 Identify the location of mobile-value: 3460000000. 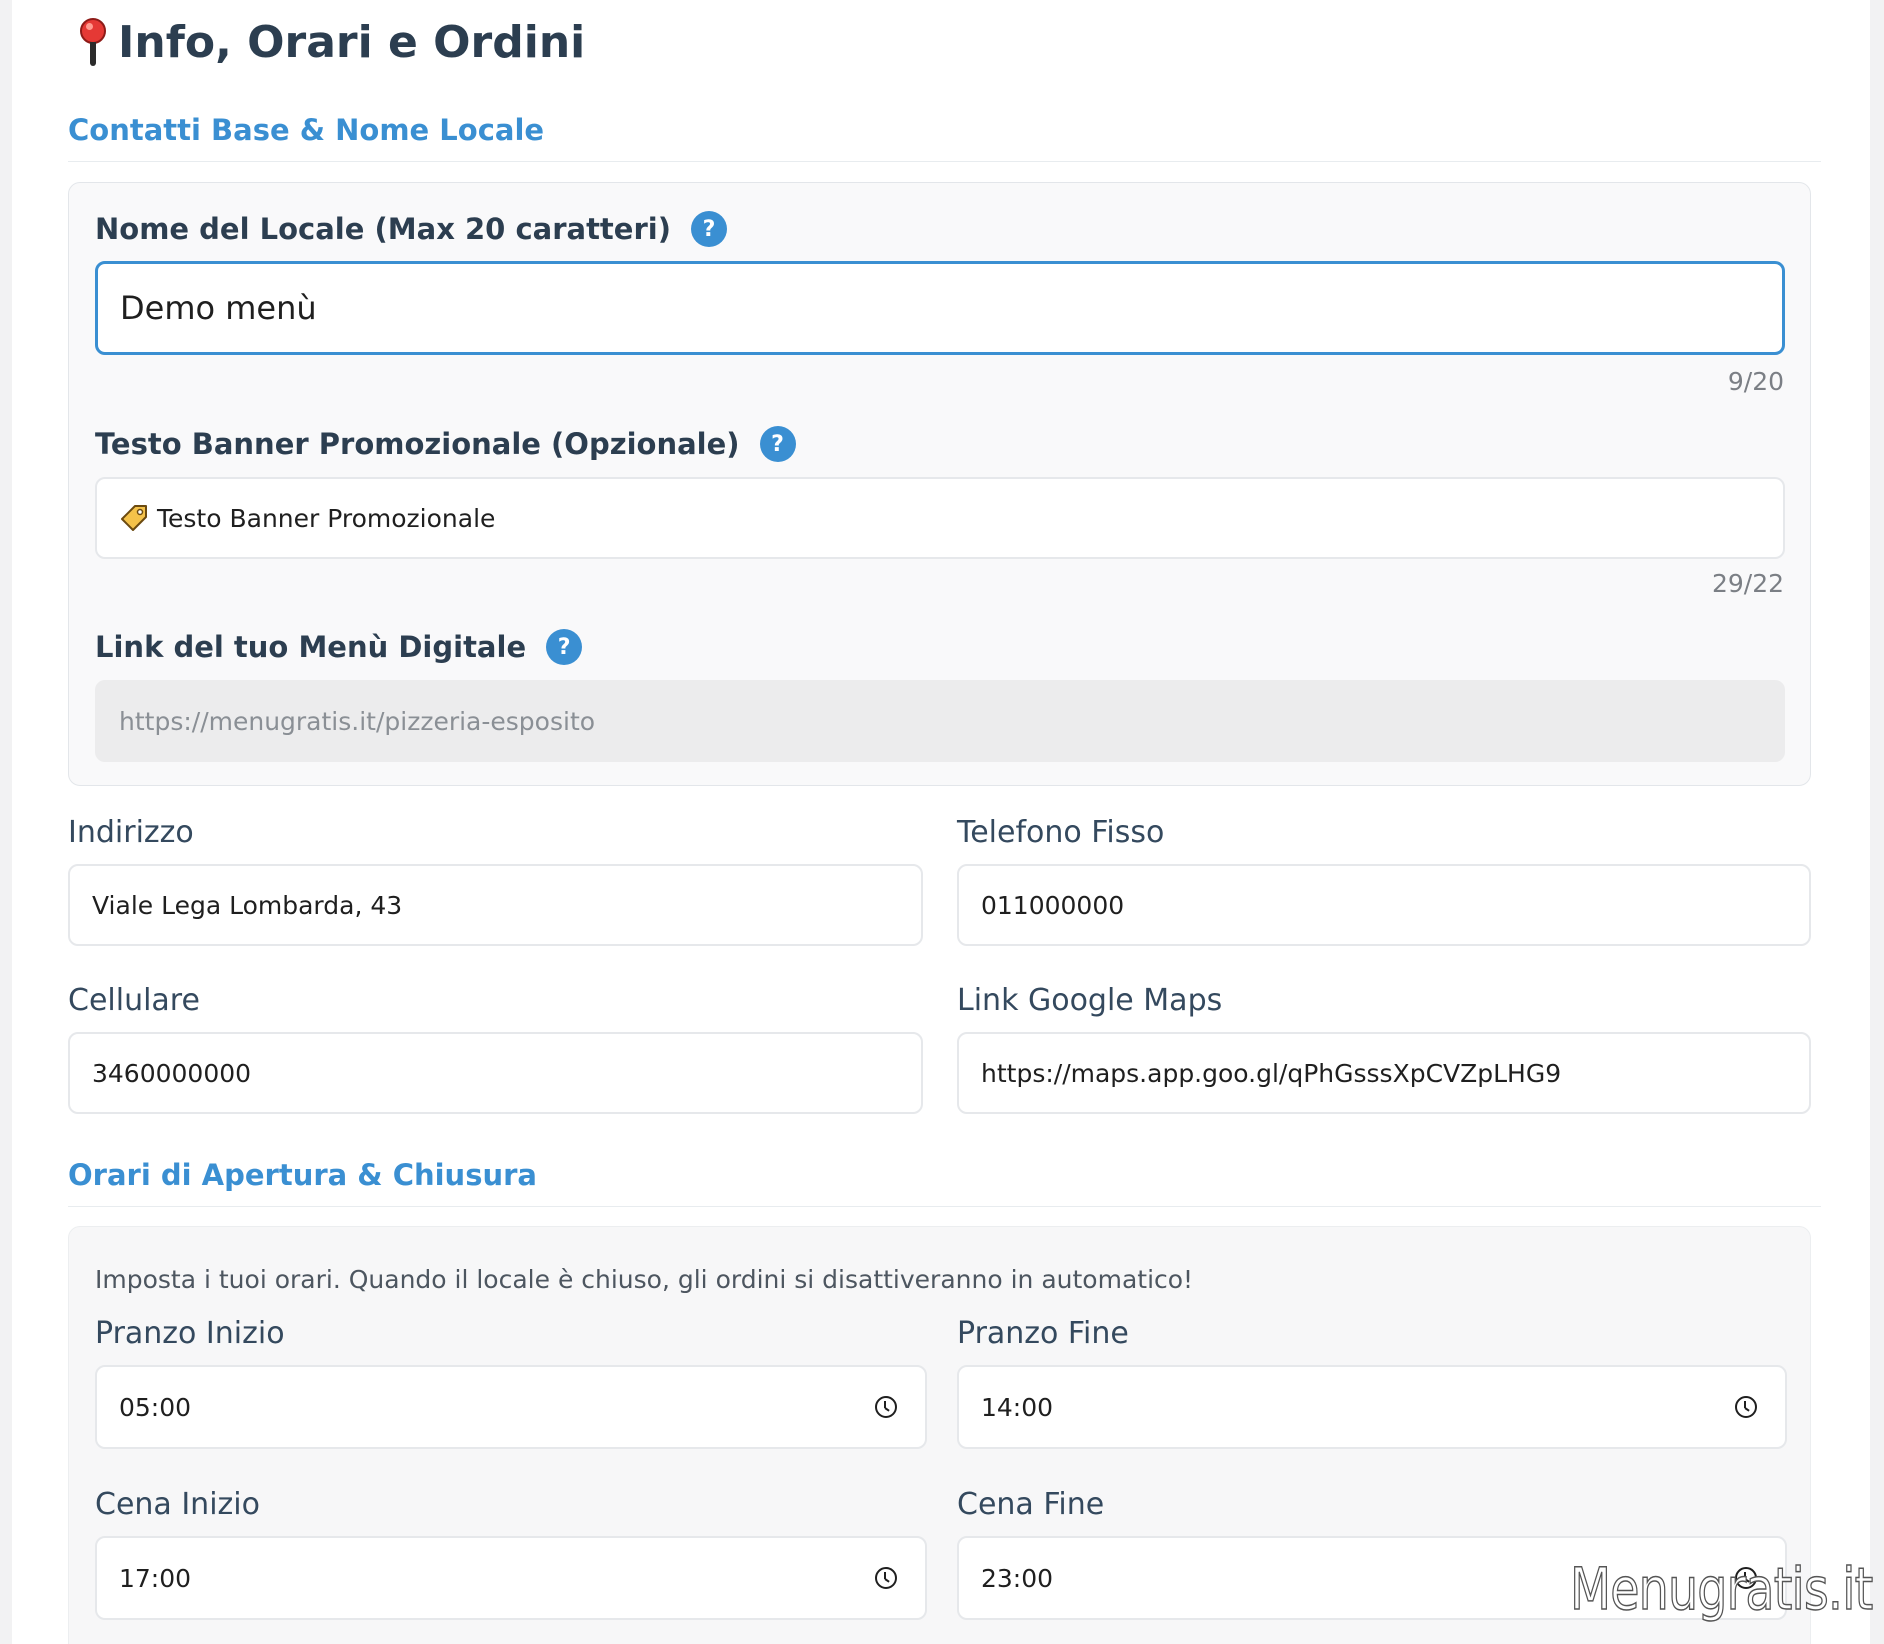
(172, 1073).